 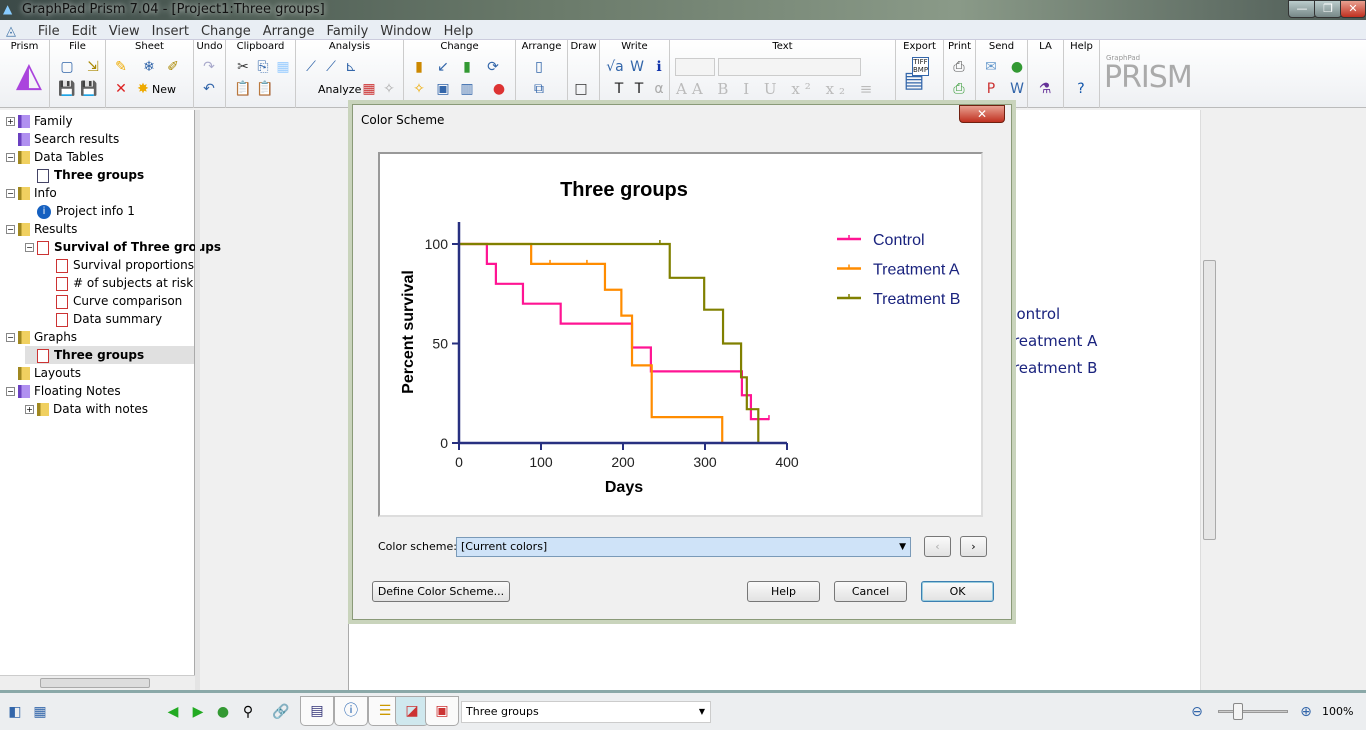 I want to click on close-button: ✕, so click(x=1353, y=9).